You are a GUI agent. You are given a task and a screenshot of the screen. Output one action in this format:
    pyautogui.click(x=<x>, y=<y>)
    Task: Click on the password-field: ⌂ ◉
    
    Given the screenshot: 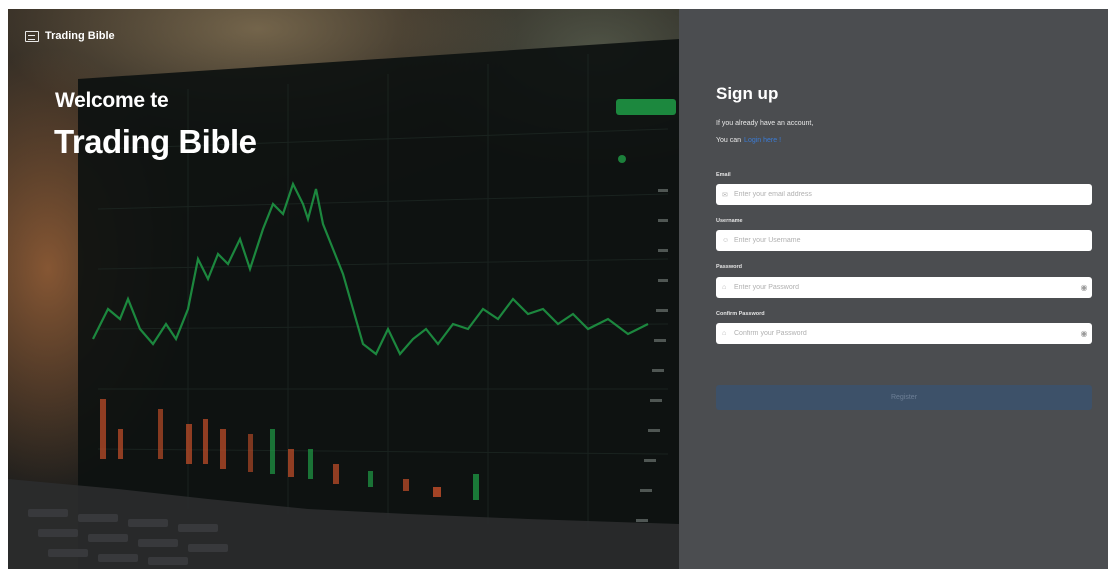 What is the action you would take?
    pyautogui.click(x=904, y=287)
    